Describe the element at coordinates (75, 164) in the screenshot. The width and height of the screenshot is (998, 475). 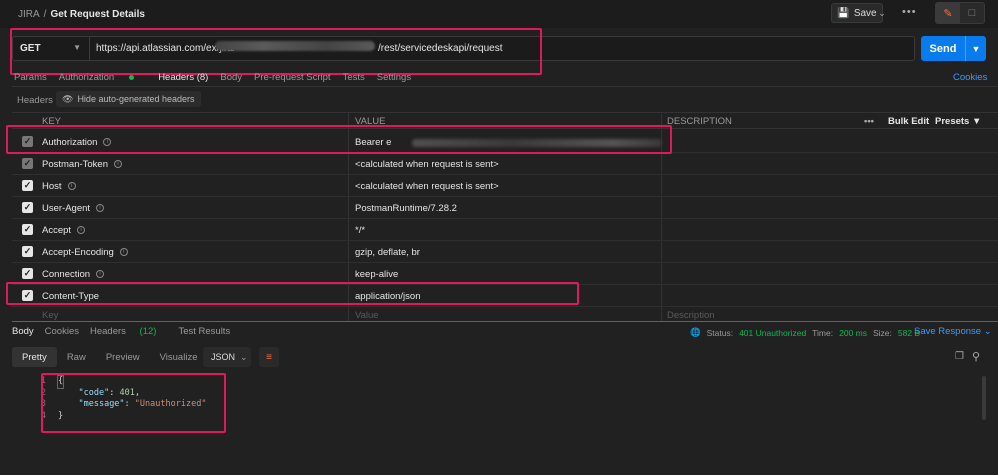
I see `header-key: Postman-Token` at that location.